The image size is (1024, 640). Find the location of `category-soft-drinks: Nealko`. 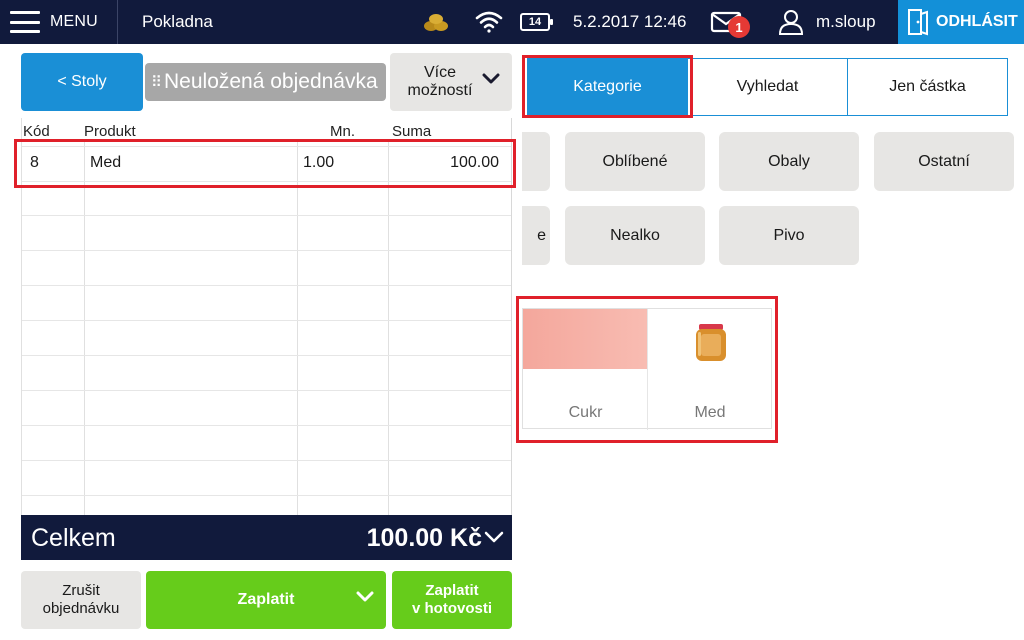

category-soft-drinks: Nealko is located at coordinates (635, 235).